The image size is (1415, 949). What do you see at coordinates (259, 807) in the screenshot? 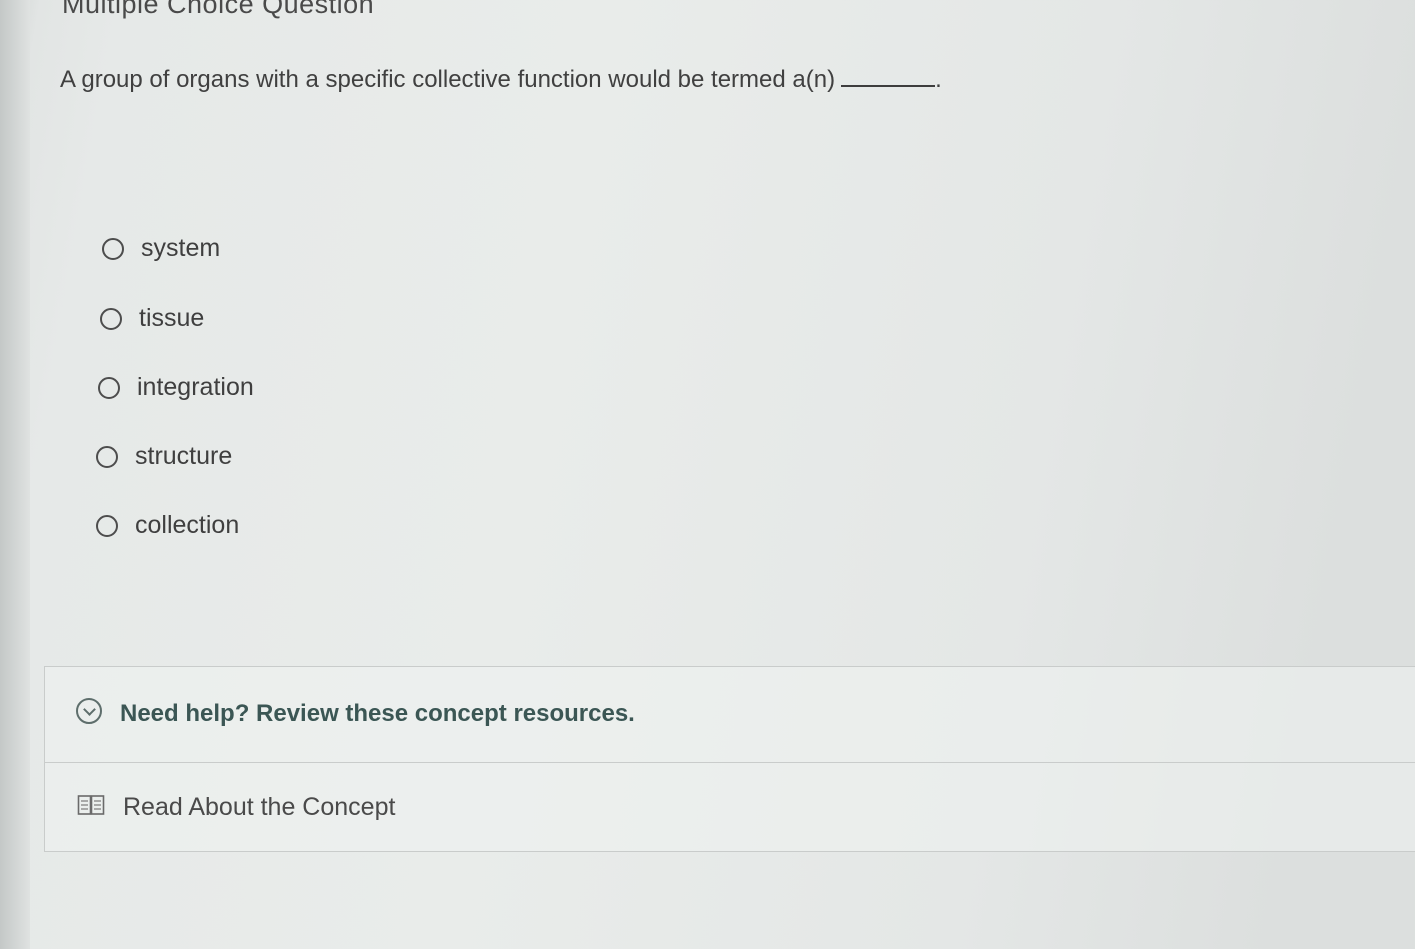
I see `resource-label: Read About the Concept` at bounding box center [259, 807].